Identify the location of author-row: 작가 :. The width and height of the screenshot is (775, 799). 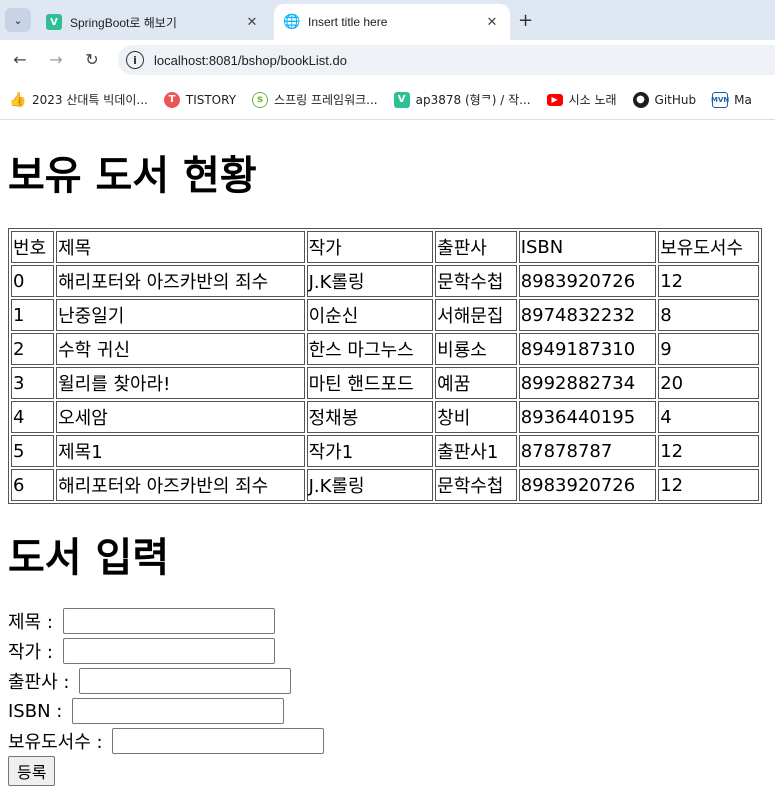
(387, 651).